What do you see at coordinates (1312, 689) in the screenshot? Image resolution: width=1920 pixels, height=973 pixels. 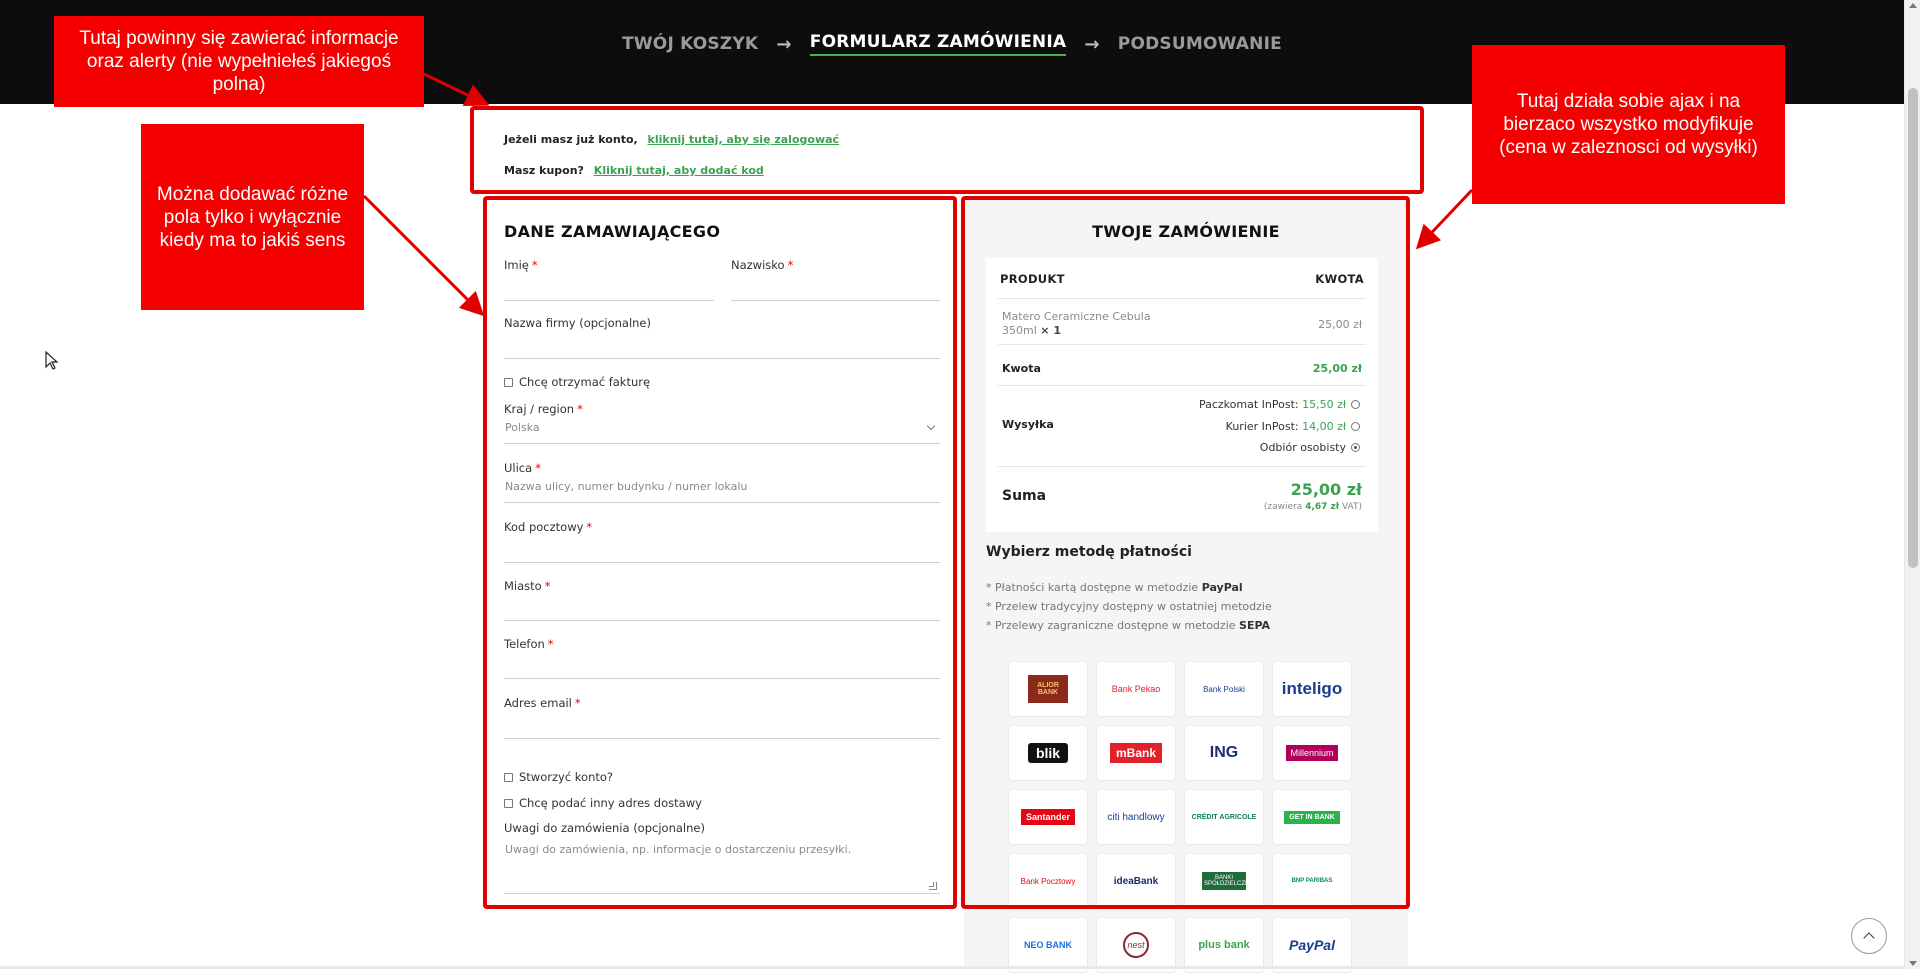 I see `bank-tile-inteligo: inteligo` at bounding box center [1312, 689].